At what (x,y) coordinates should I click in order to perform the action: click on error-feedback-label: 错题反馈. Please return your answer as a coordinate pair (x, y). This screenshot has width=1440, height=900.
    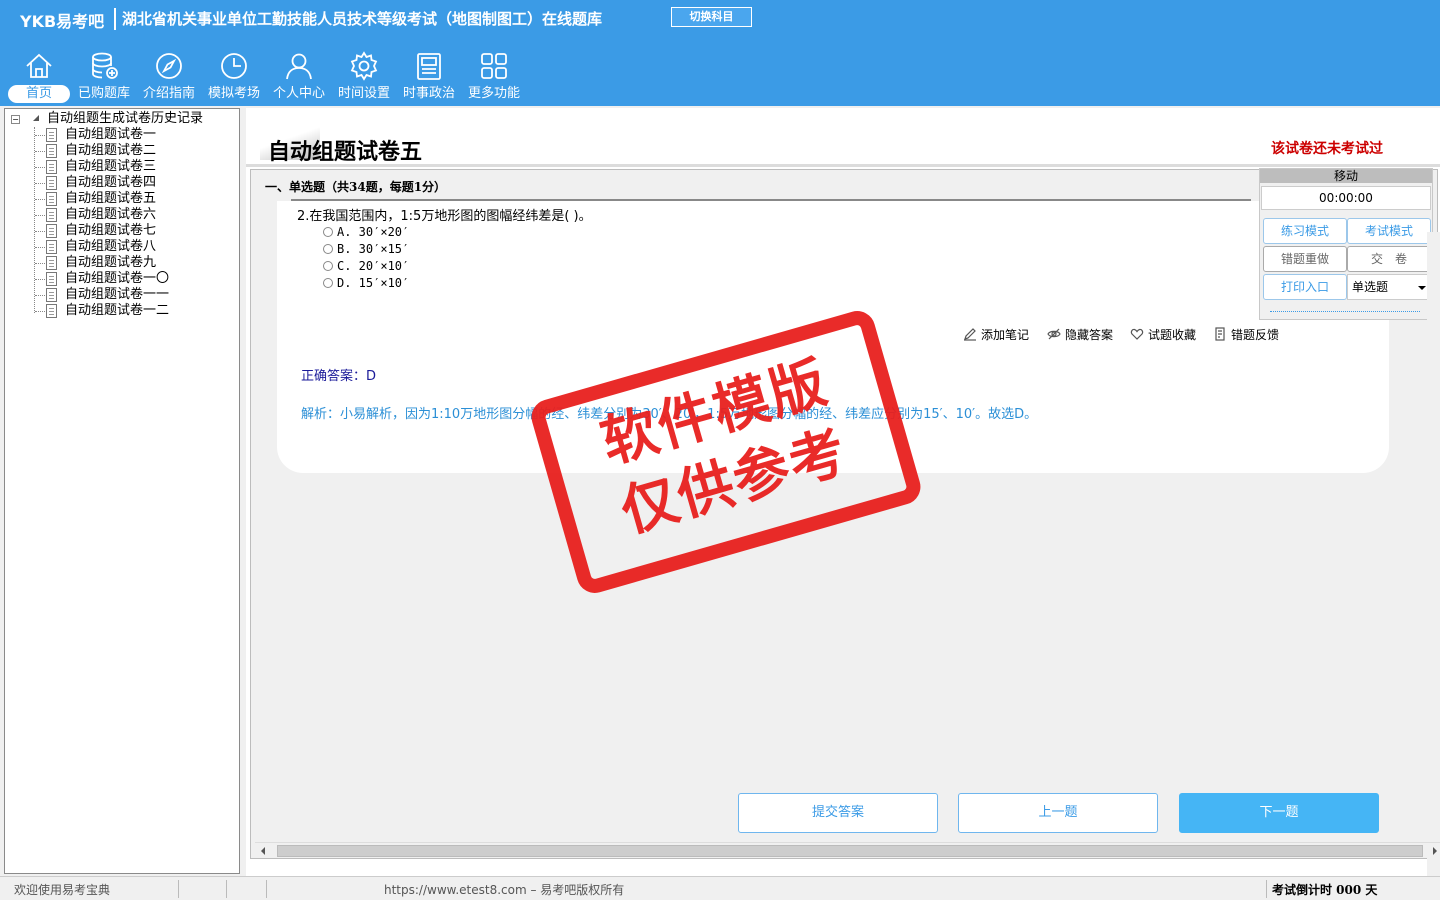
    Looking at the image, I should click on (1255, 335).